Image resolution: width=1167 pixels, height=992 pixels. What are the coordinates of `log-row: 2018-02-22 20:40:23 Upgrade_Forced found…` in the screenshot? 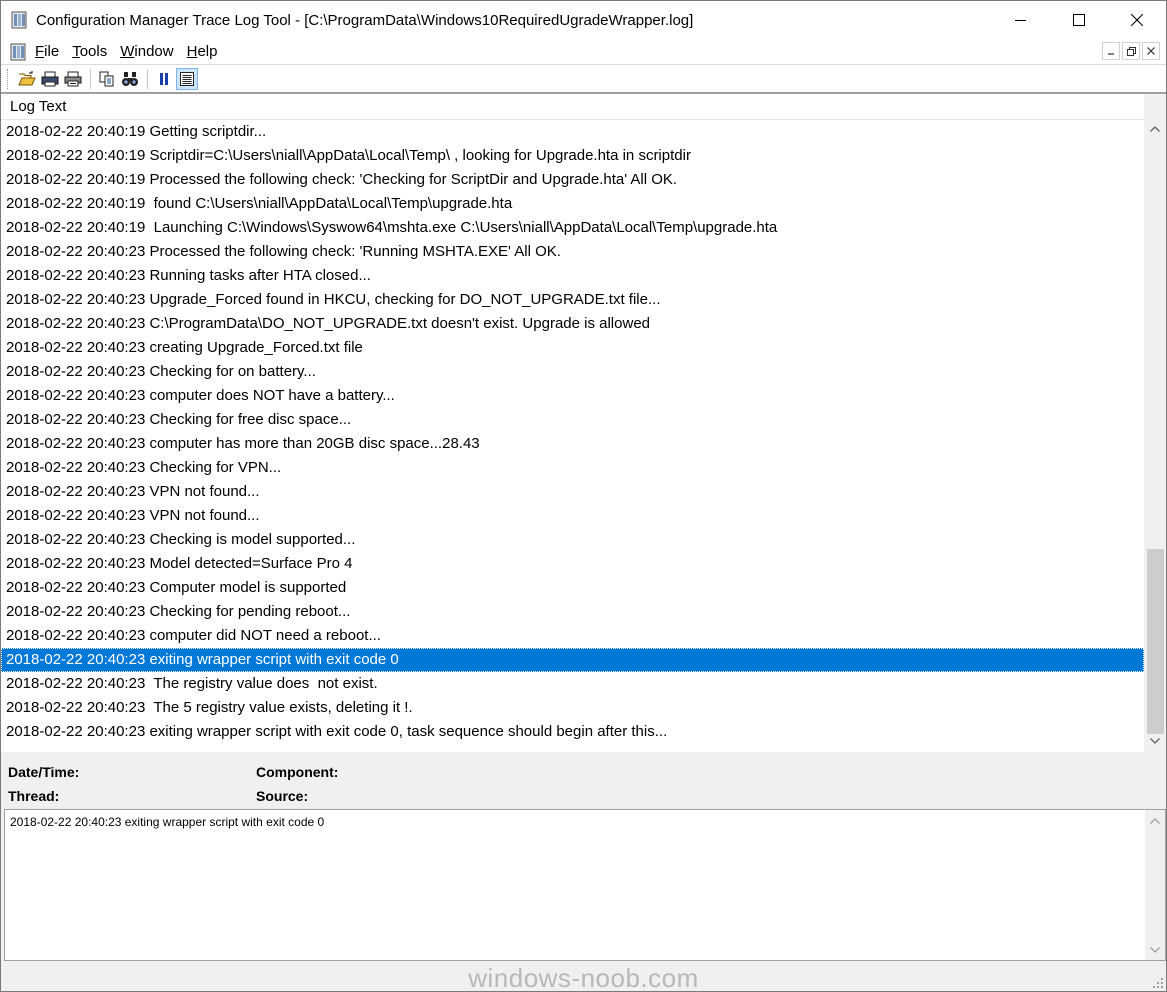 It's located at (572, 300).